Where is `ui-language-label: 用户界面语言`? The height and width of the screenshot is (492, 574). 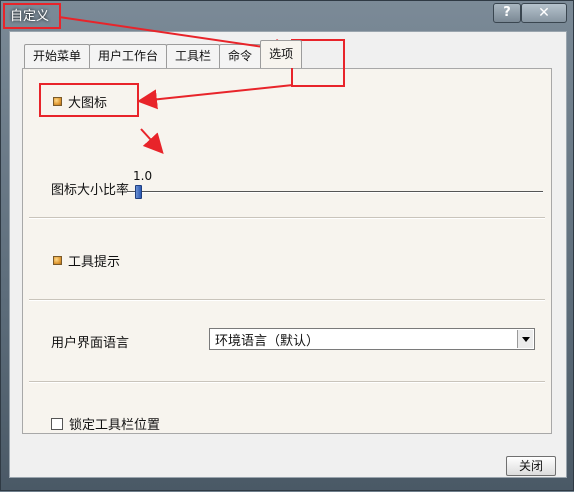
ui-language-label: 用户界面语言 is located at coordinates (90, 343).